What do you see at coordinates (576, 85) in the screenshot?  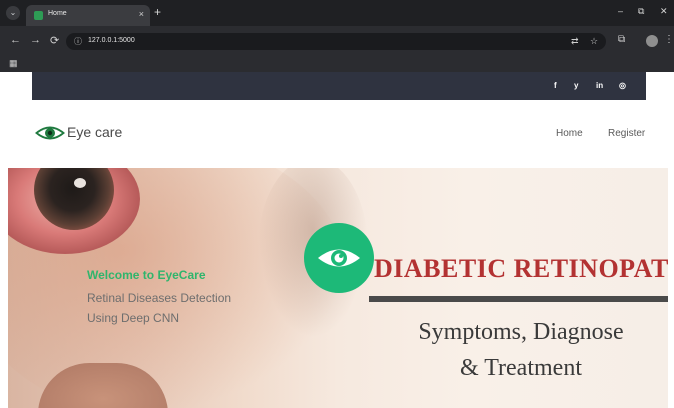 I see `twitter-icon: y` at bounding box center [576, 85].